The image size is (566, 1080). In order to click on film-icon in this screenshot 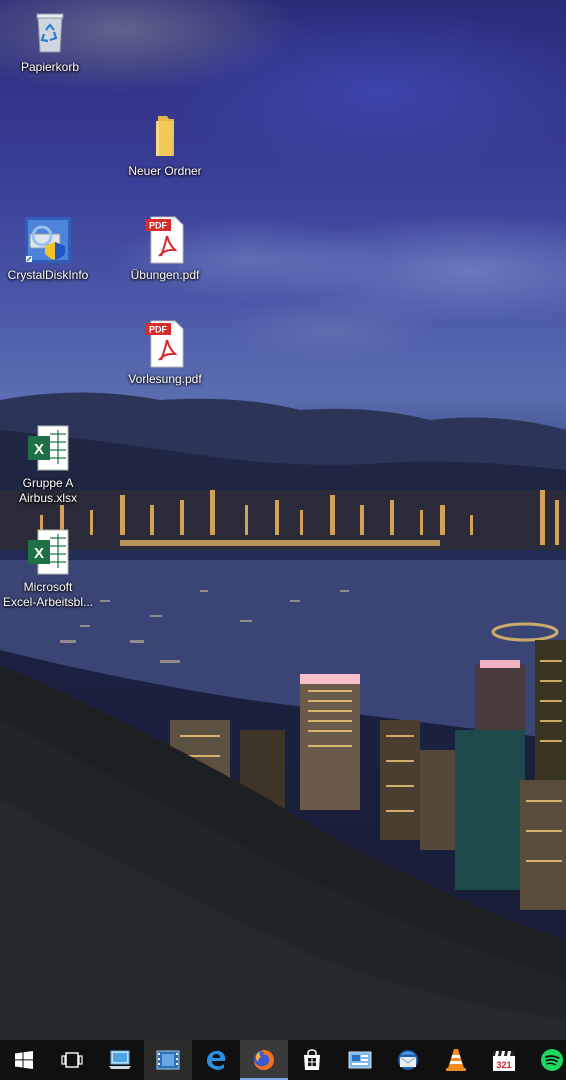, I will do `click(168, 1060)`.